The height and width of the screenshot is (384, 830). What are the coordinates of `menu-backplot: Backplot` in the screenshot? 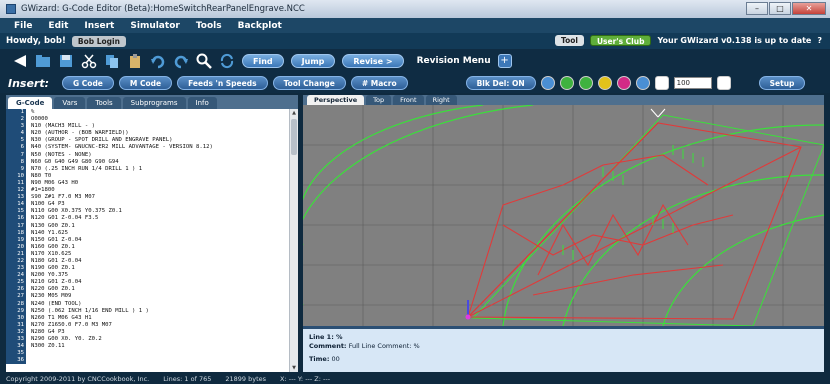 It's located at (260, 26).